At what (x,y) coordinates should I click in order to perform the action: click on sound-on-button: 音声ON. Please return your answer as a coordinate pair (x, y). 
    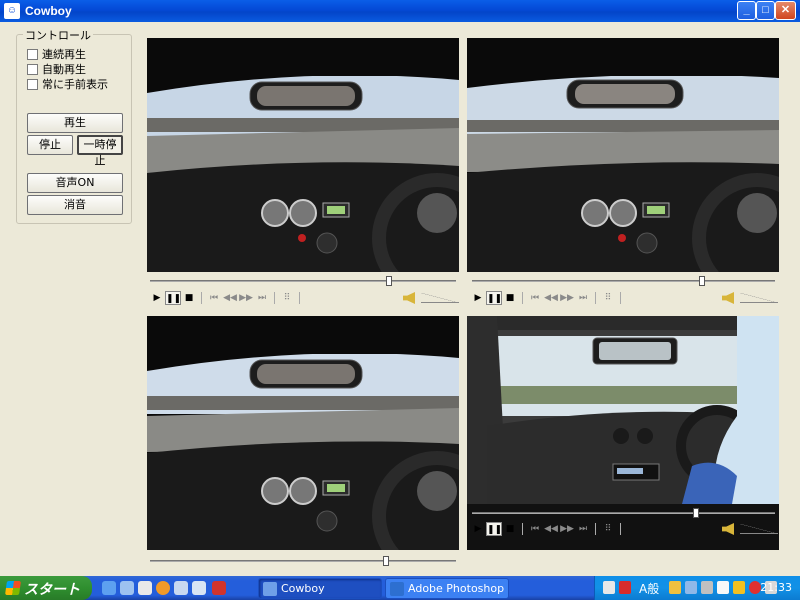
    Looking at the image, I should click on (75, 183).